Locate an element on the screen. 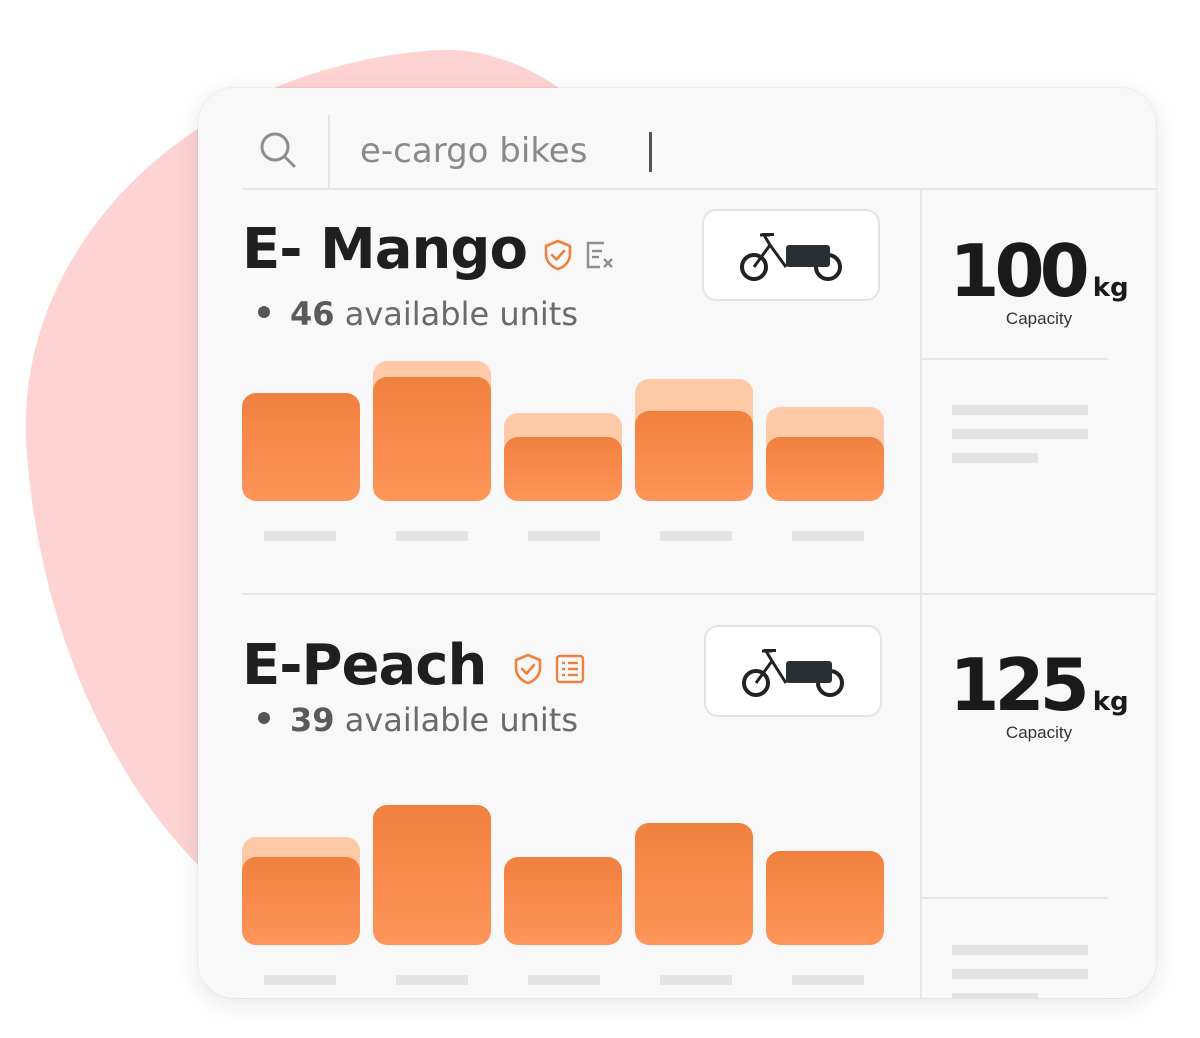 Image resolution: width=1200 pixels, height=1038 pixels. available-units: 39 available units is located at coordinates (418, 720).